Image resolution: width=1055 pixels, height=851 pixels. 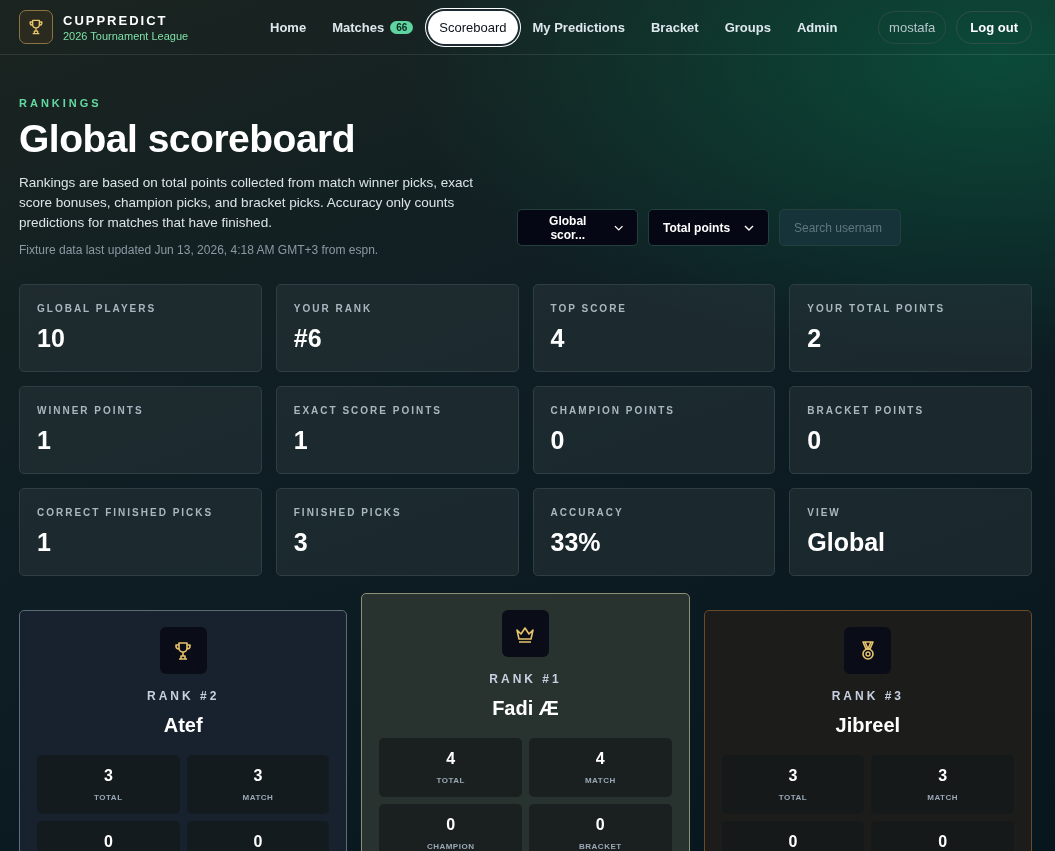 What do you see at coordinates (824, 512) in the screenshot?
I see `stat-label: VIEW` at bounding box center [824, 512].